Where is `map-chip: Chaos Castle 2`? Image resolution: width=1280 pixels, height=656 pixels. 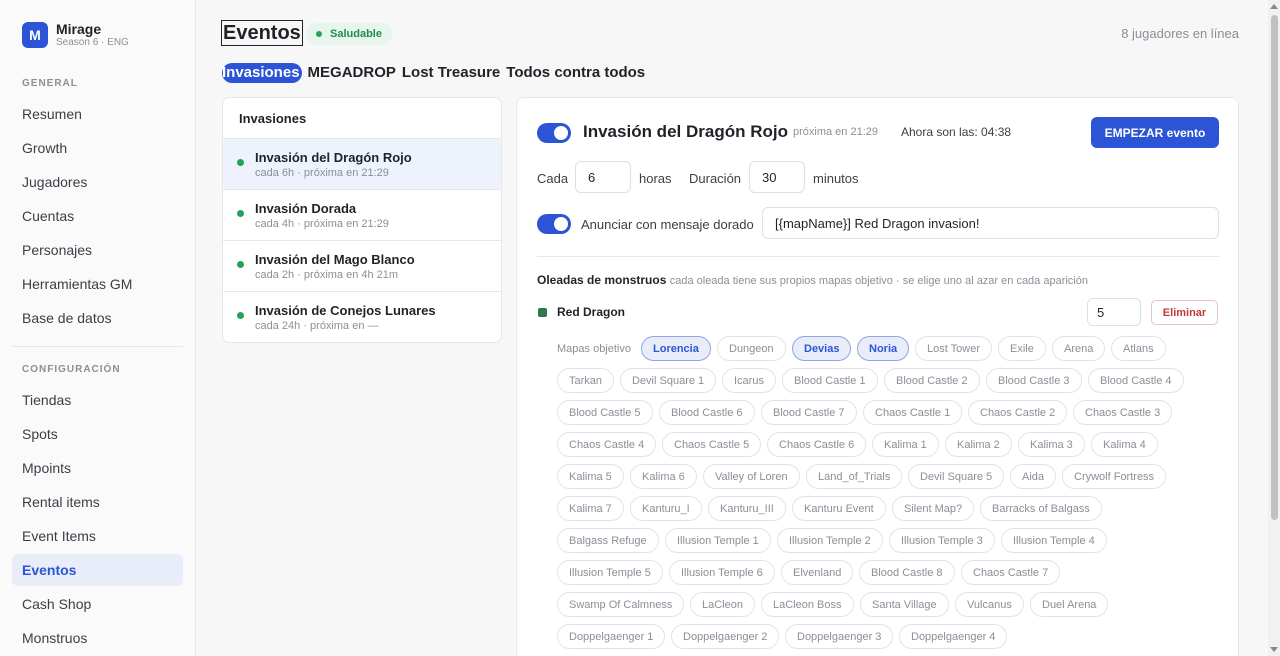 map-chip: Chaos Castle 2 is located at coordinates (1018, 412).